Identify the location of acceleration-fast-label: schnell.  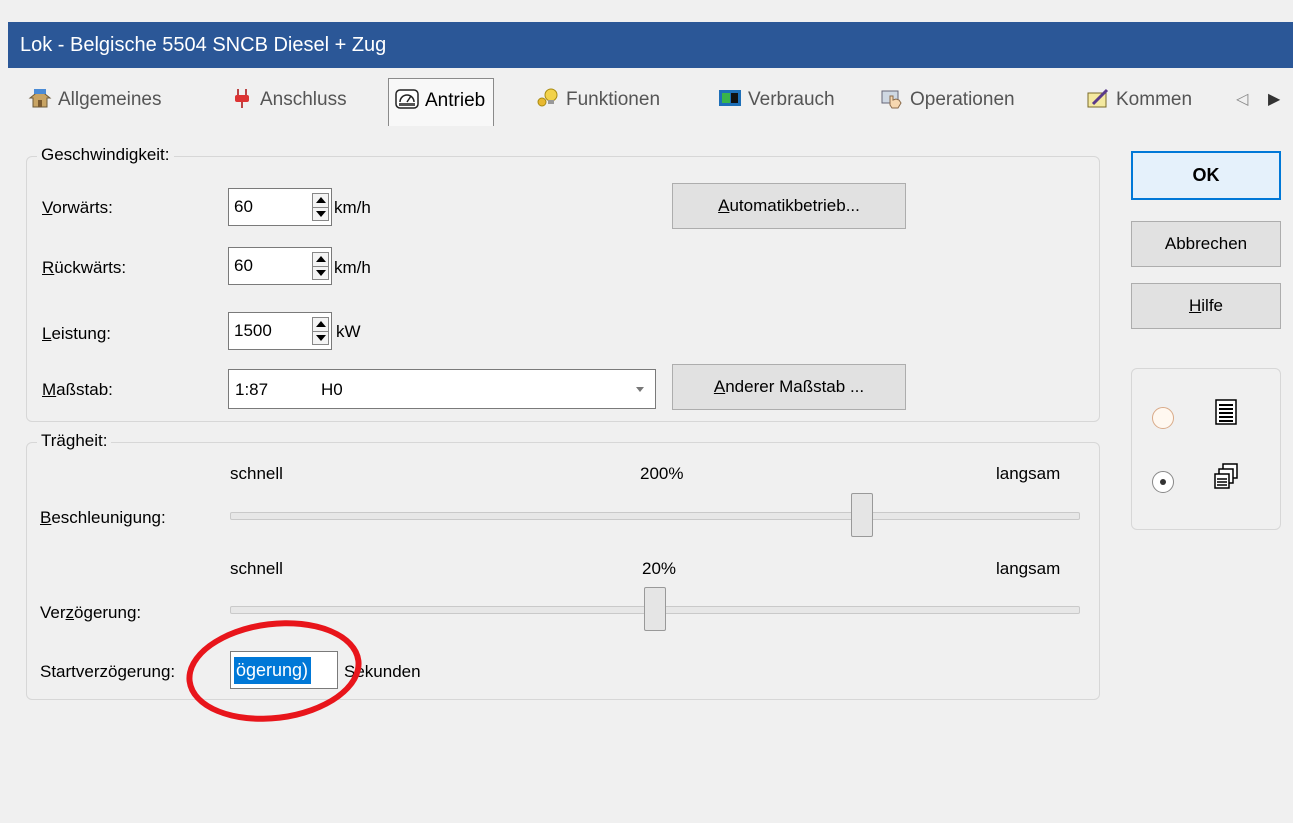
(256, 473).